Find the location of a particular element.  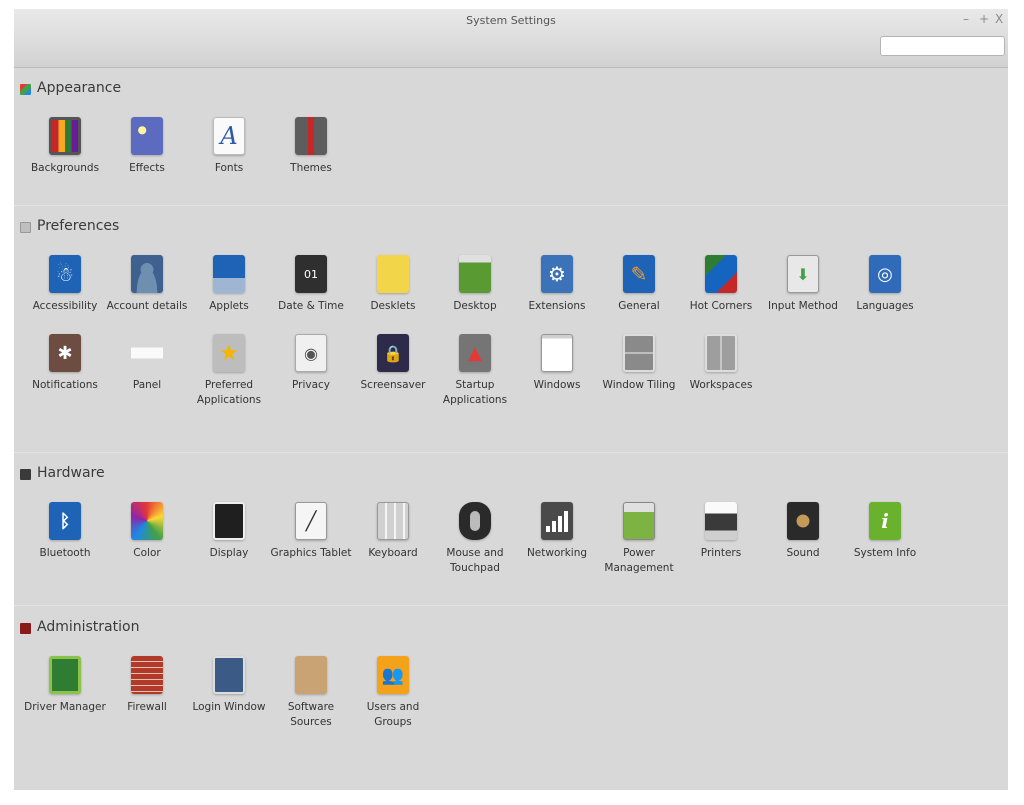

settings-item-windows: Windows is located at coordinates (557, 370).